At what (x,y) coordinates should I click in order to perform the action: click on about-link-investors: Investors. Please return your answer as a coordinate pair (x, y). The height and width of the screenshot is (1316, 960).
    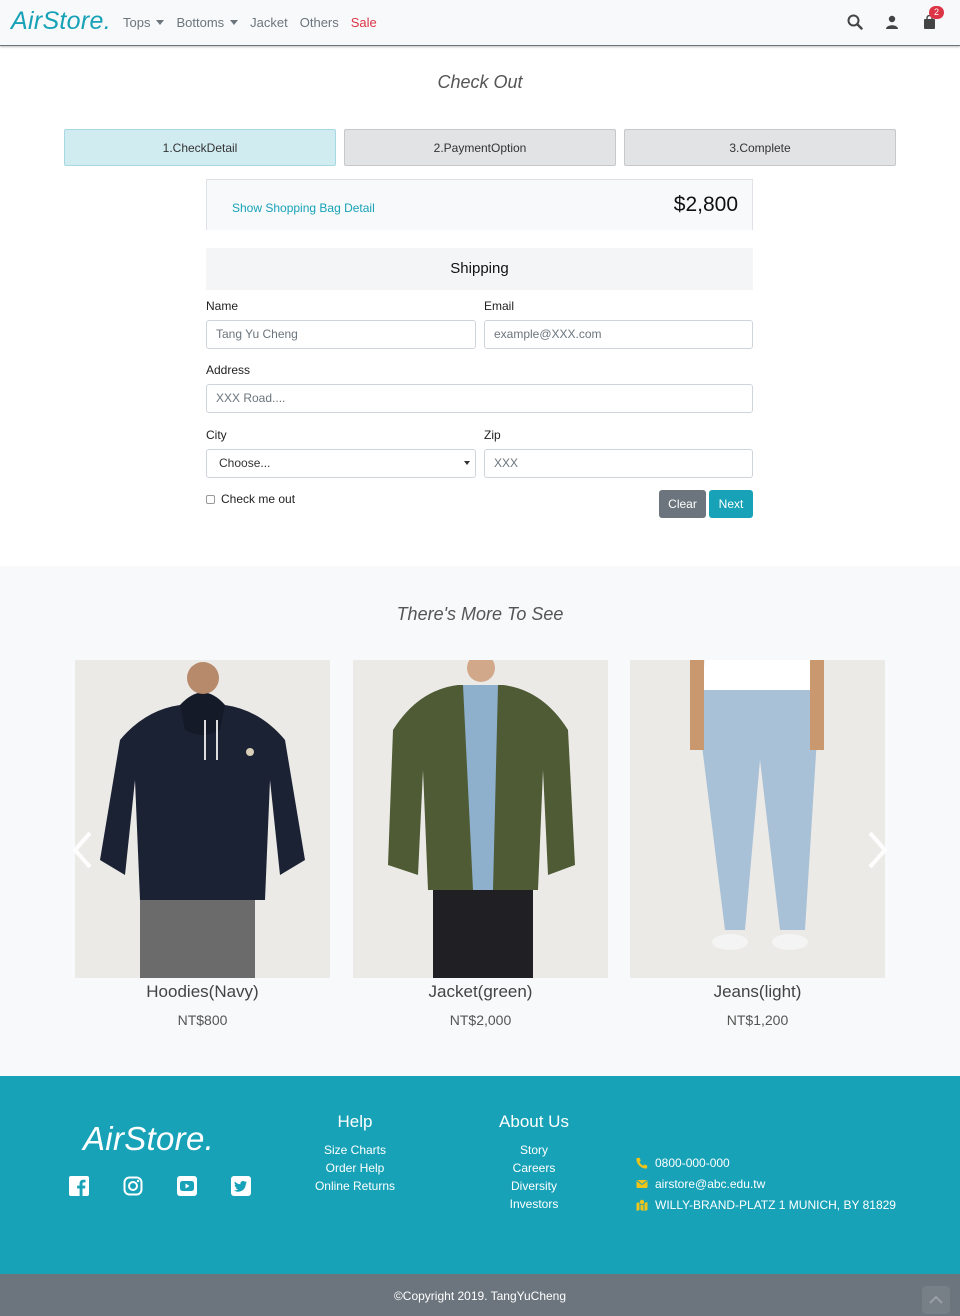
    Looking at the image, I should click on (534, 1204).